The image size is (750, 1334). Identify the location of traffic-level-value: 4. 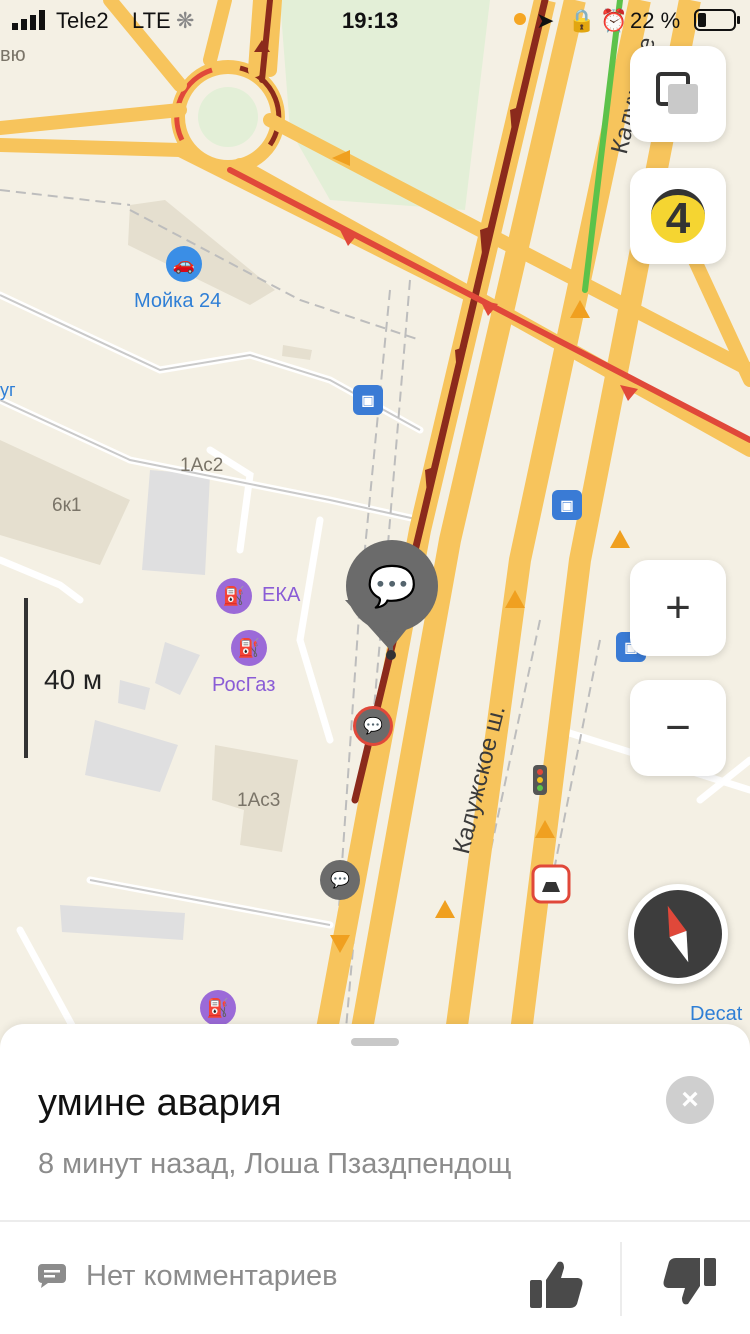
(678, 218).